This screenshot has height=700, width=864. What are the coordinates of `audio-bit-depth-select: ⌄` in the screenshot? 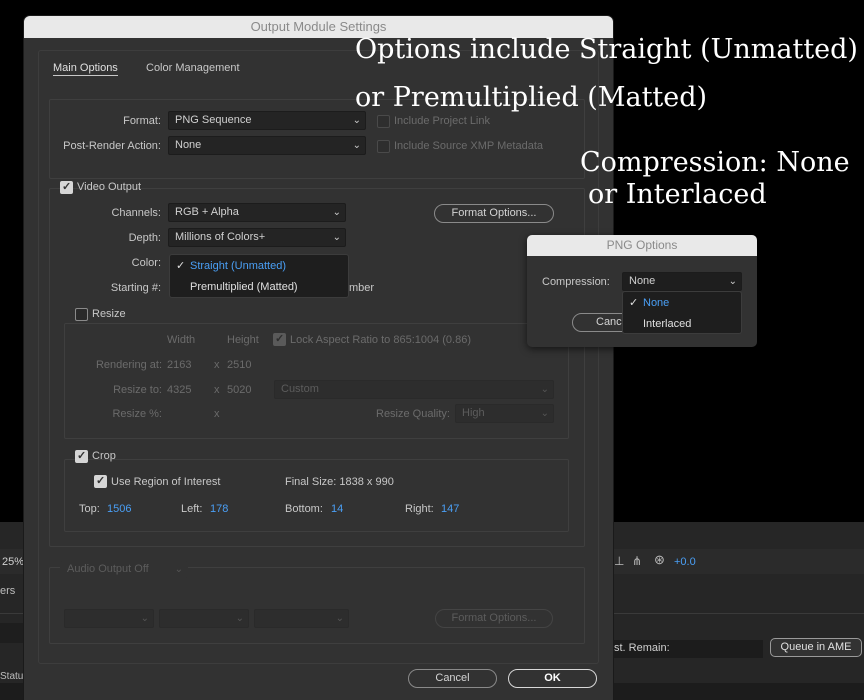 It's located at (204, 618).